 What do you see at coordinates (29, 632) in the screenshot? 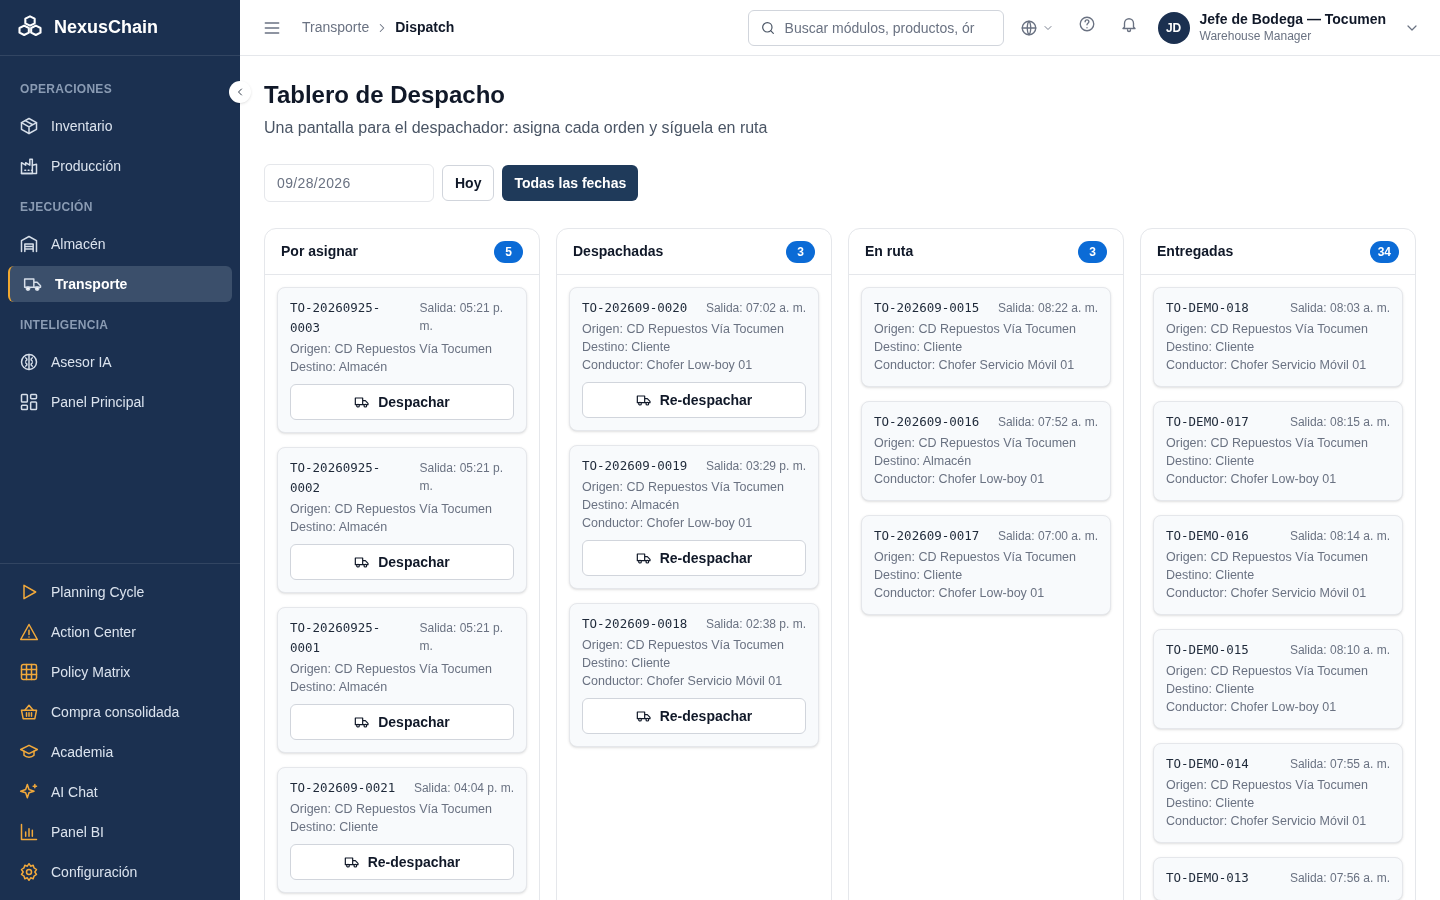
I see `warning-icon` at bounding box center [29, 632].